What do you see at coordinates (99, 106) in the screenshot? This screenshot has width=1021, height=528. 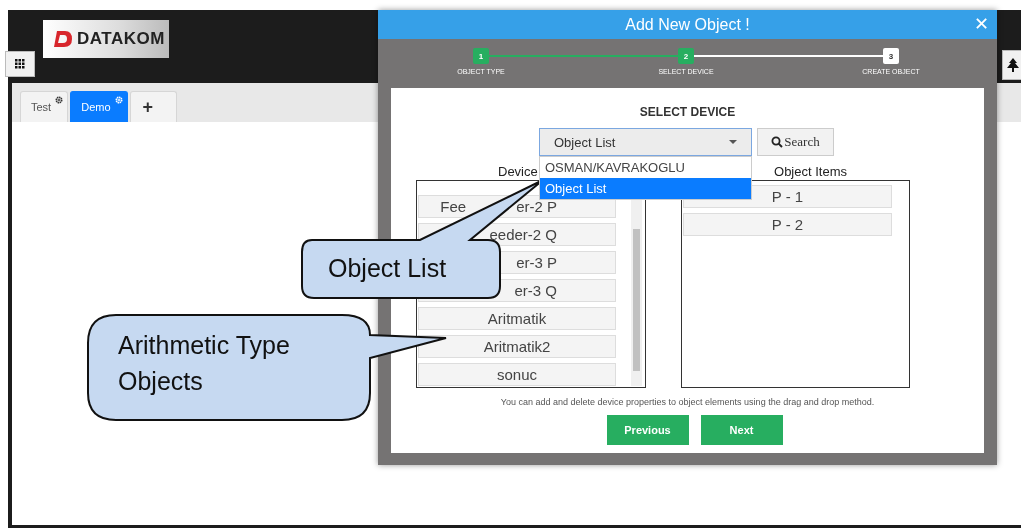 I see `tab: Demo` at bounding box center [99, 106].